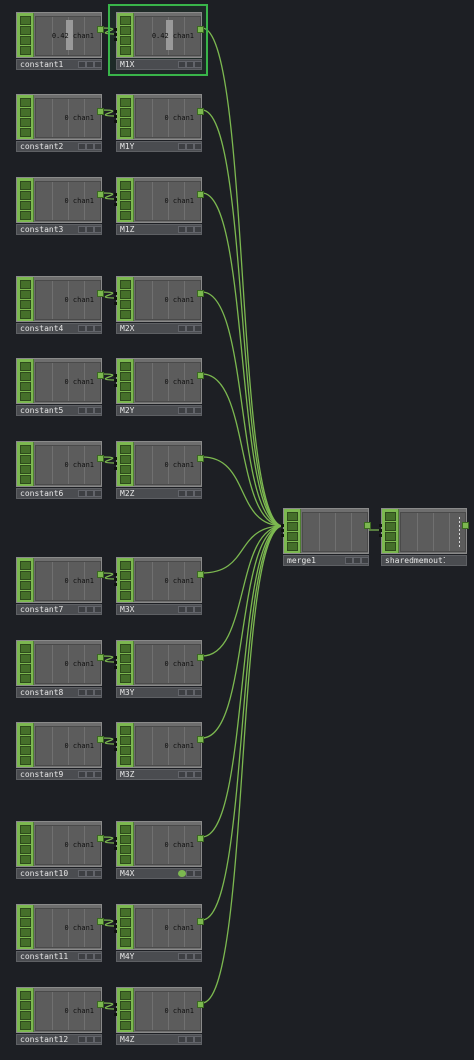  What do you see at coordinates (159, 956) in the screenshot?
I see `node-name-bar: M4Y` at bounding box center [159, 956].